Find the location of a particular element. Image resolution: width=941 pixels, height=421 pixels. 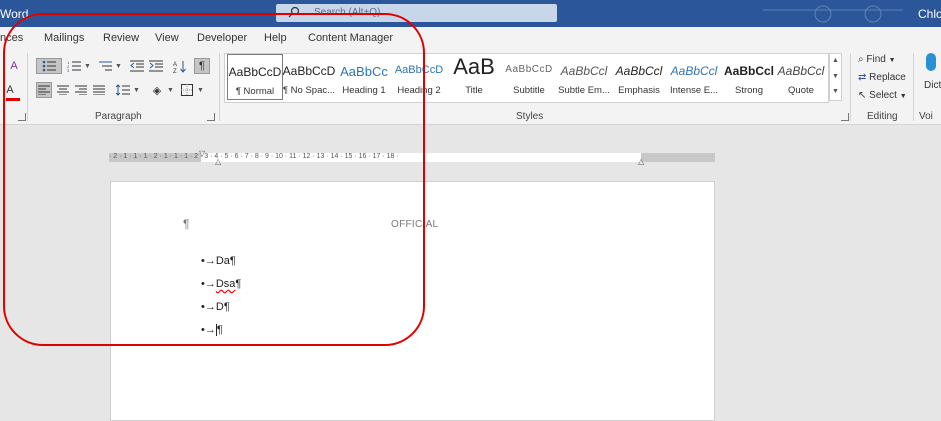

style-name: Heading 2 is located at coordinates (419, 90).